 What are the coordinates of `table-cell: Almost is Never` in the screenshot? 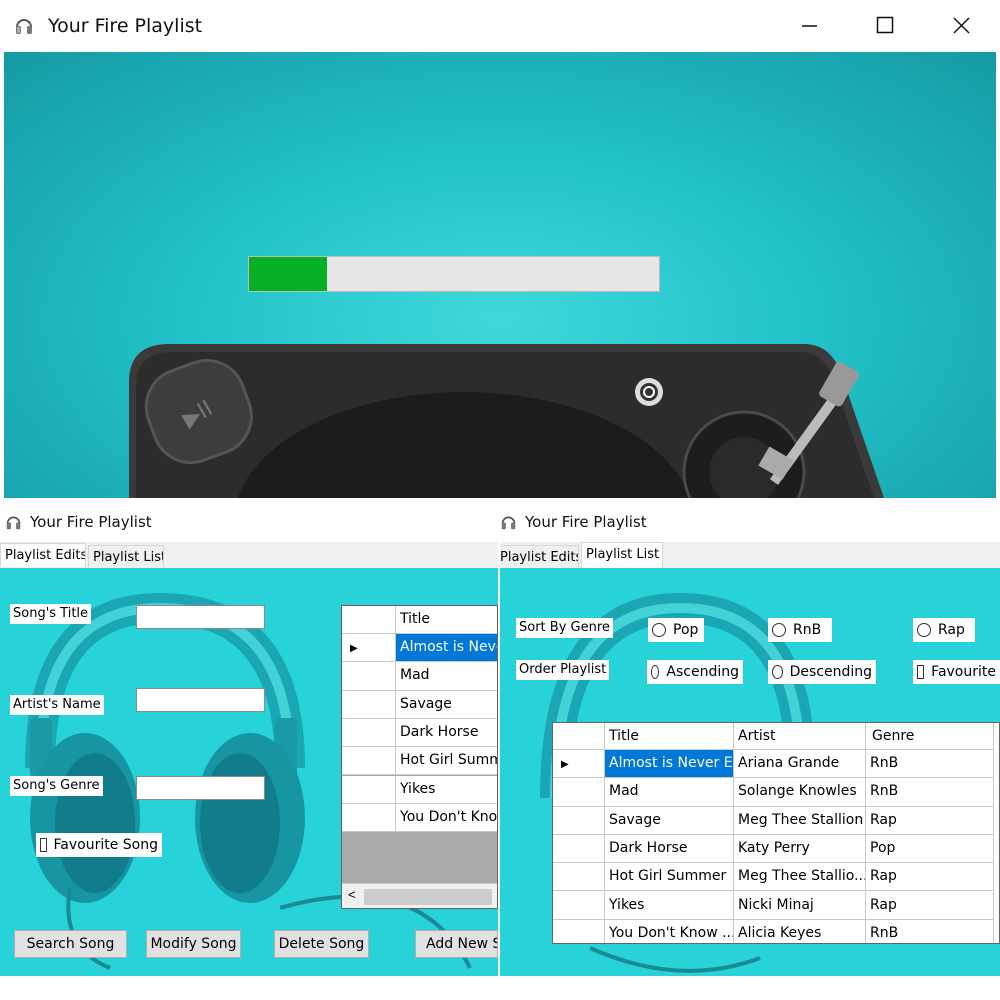 It's located at (446, 648).